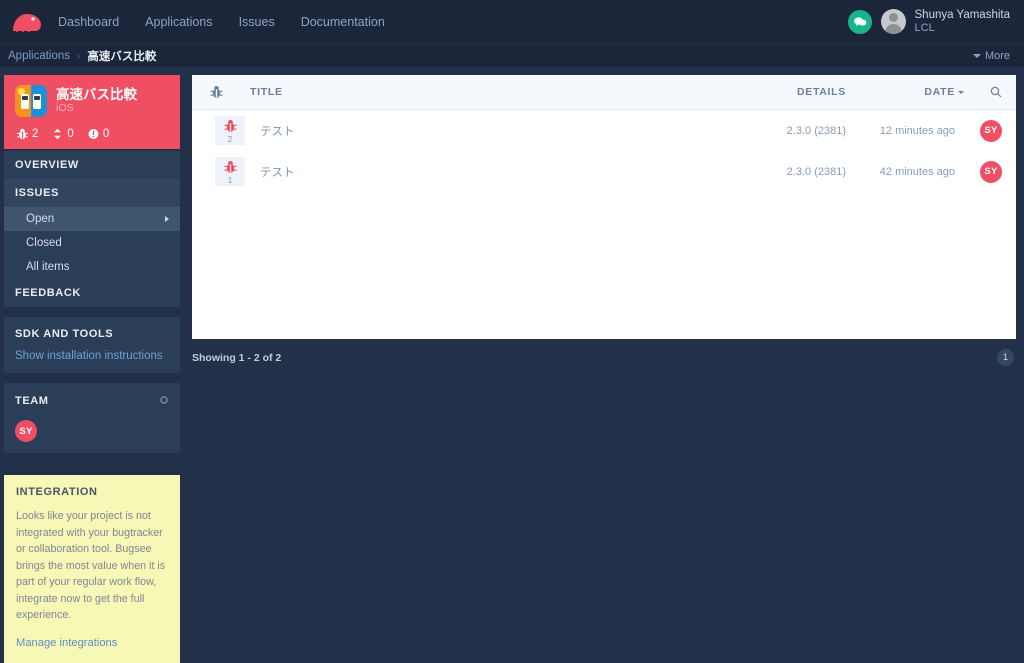 This screenshot has height=663, width=1024. Describe the element at coordinates (230, 92) in the screenshot. I see `column-header-bug-icon` at that location.